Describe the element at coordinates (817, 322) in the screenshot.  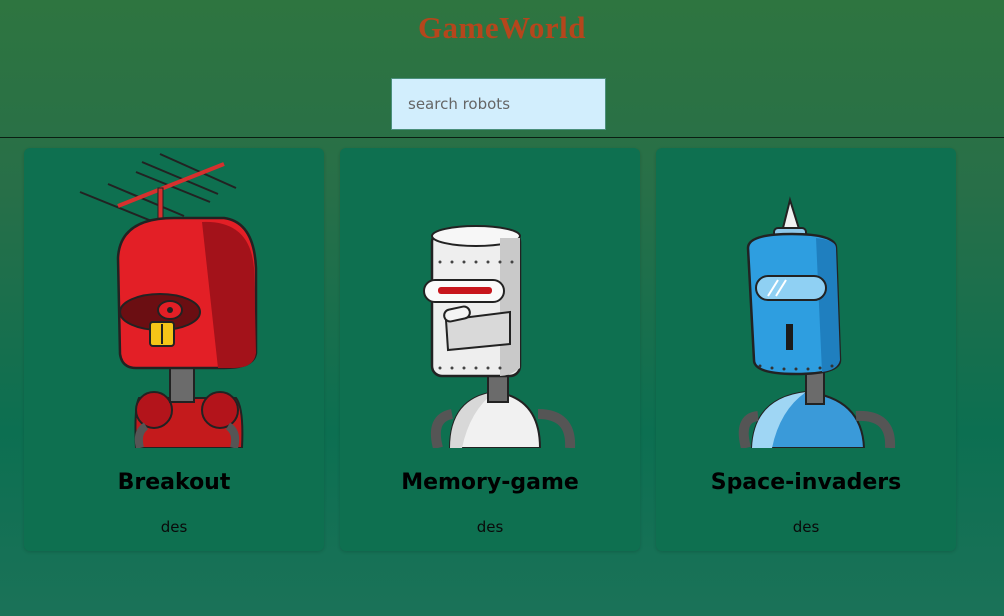
I see `blue-robot-icon` at that location.